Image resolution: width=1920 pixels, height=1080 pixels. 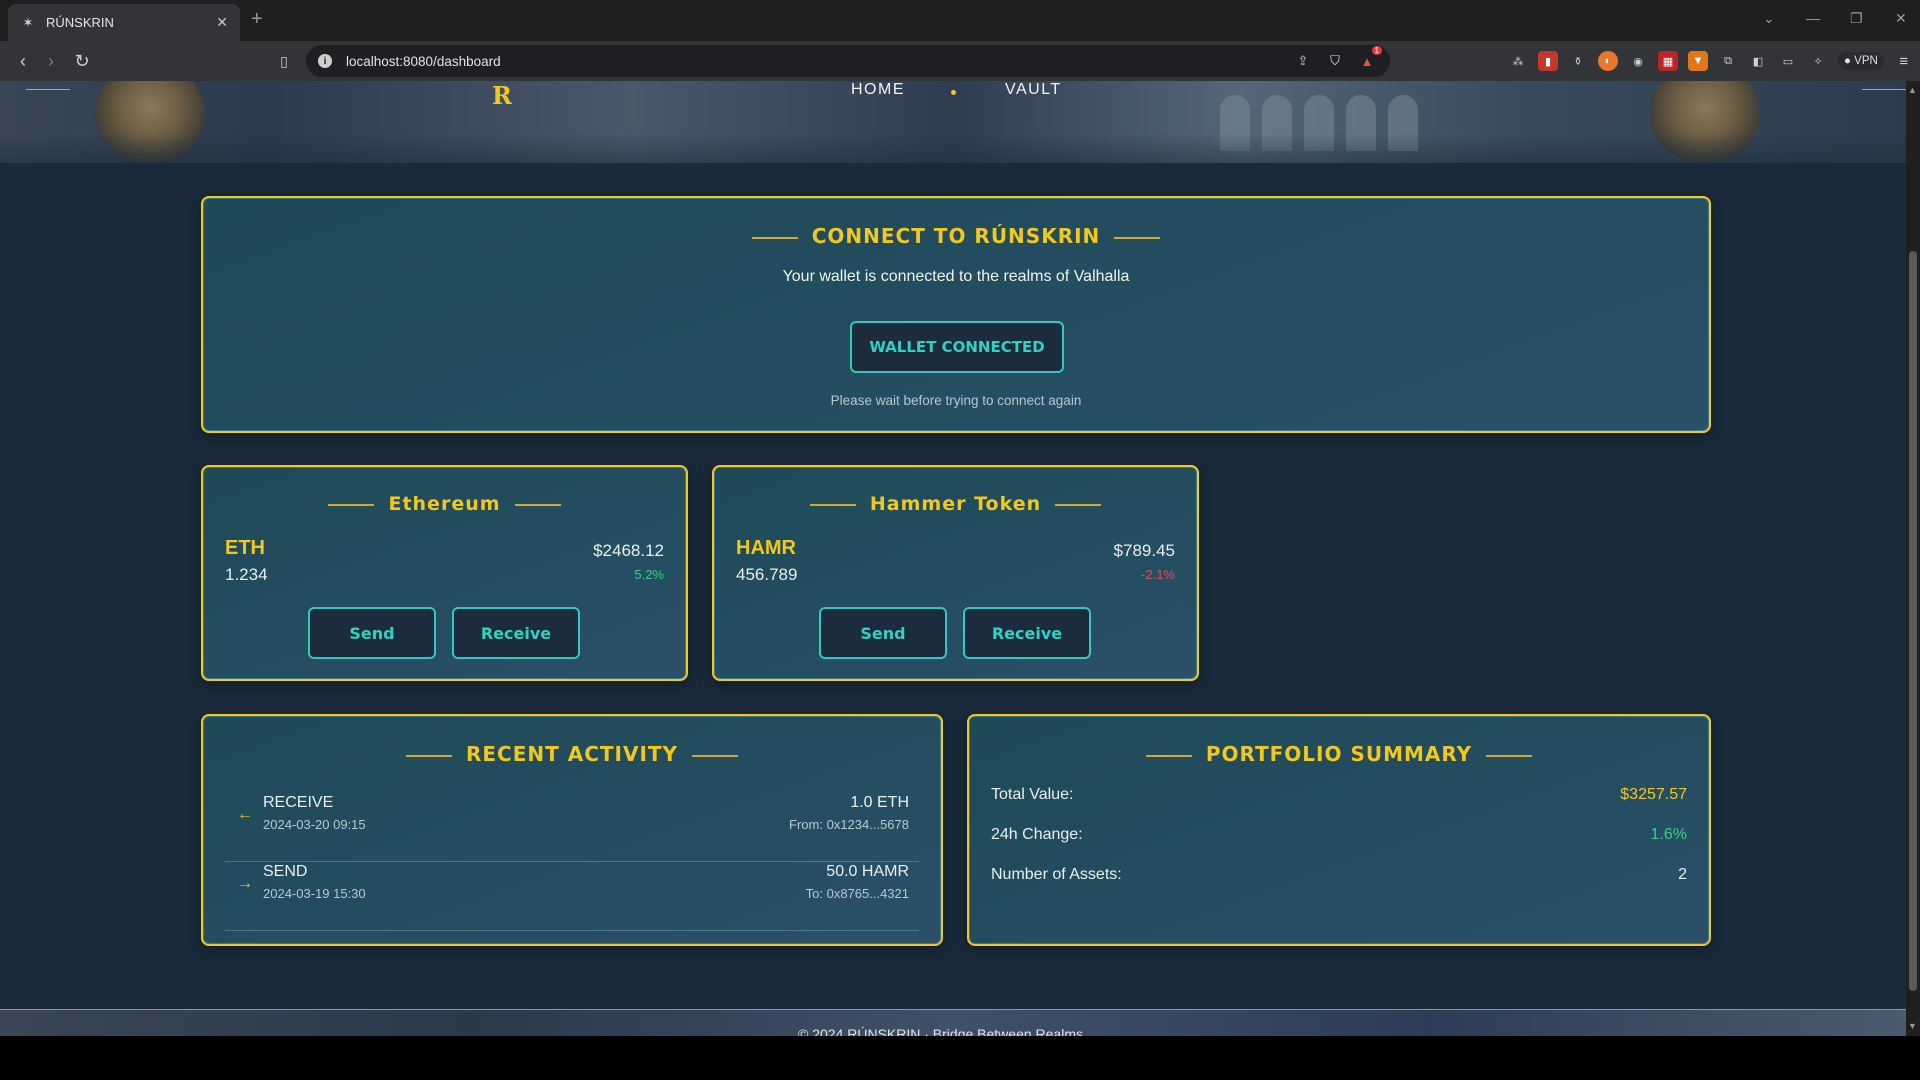 I want to click on nav-separator-dot, so click(x=953, y=92).